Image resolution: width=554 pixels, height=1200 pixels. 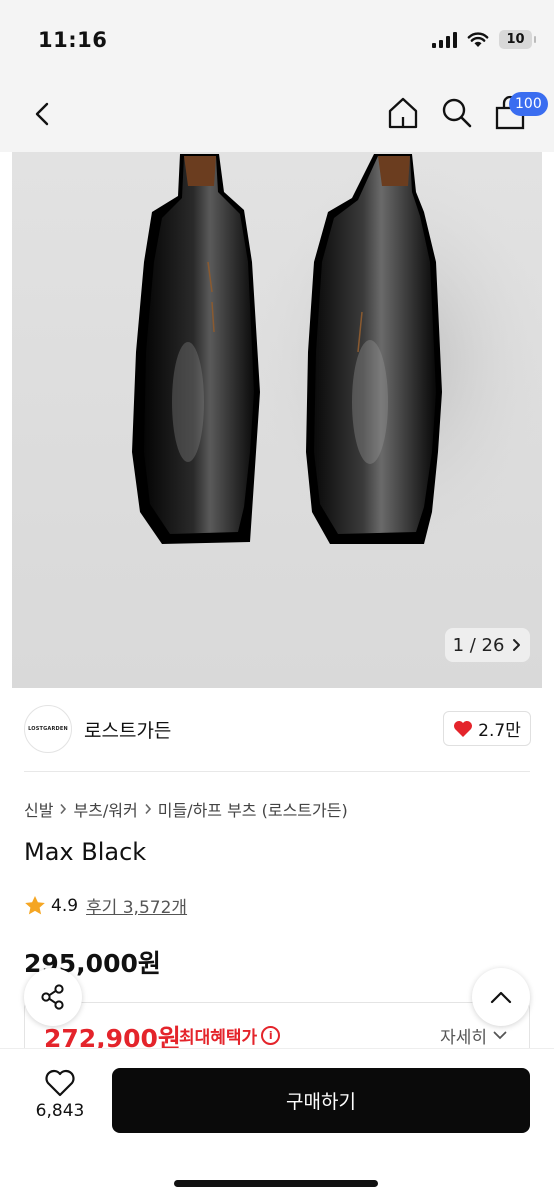 I want to click on brand-like-count: 2.7만, so click(x=499, y=731).